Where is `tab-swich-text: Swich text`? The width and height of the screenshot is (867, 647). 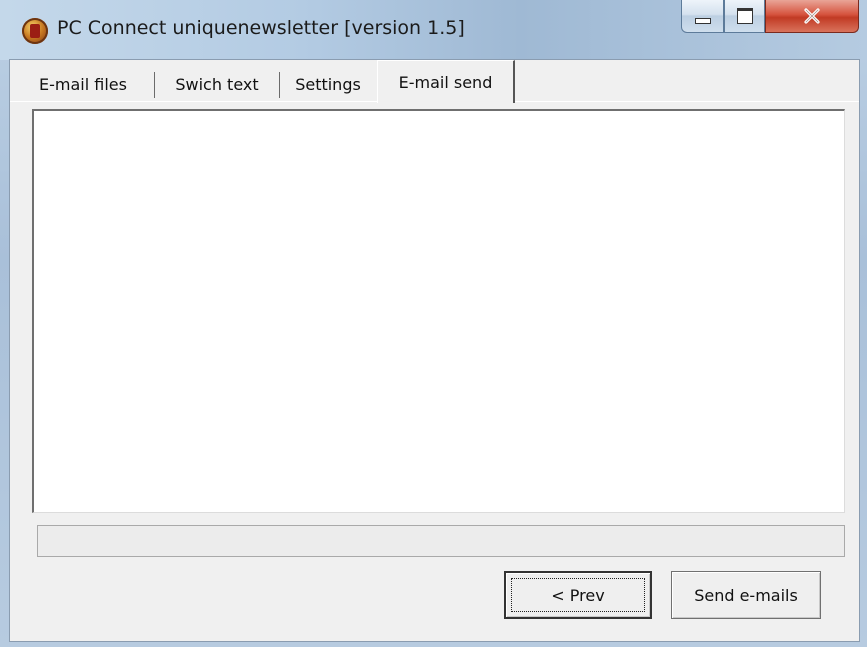 tab-swich-text: Swich text is located at coordinates (217, 84).